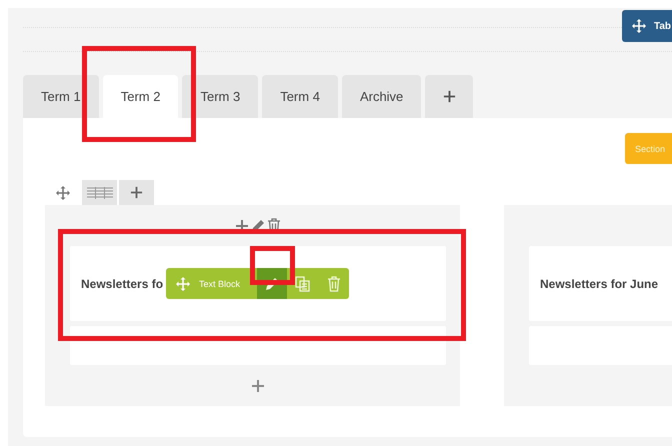 The height and width of the screenshot is (446, 672). I want to click on add-column-button, so click(136, 192).